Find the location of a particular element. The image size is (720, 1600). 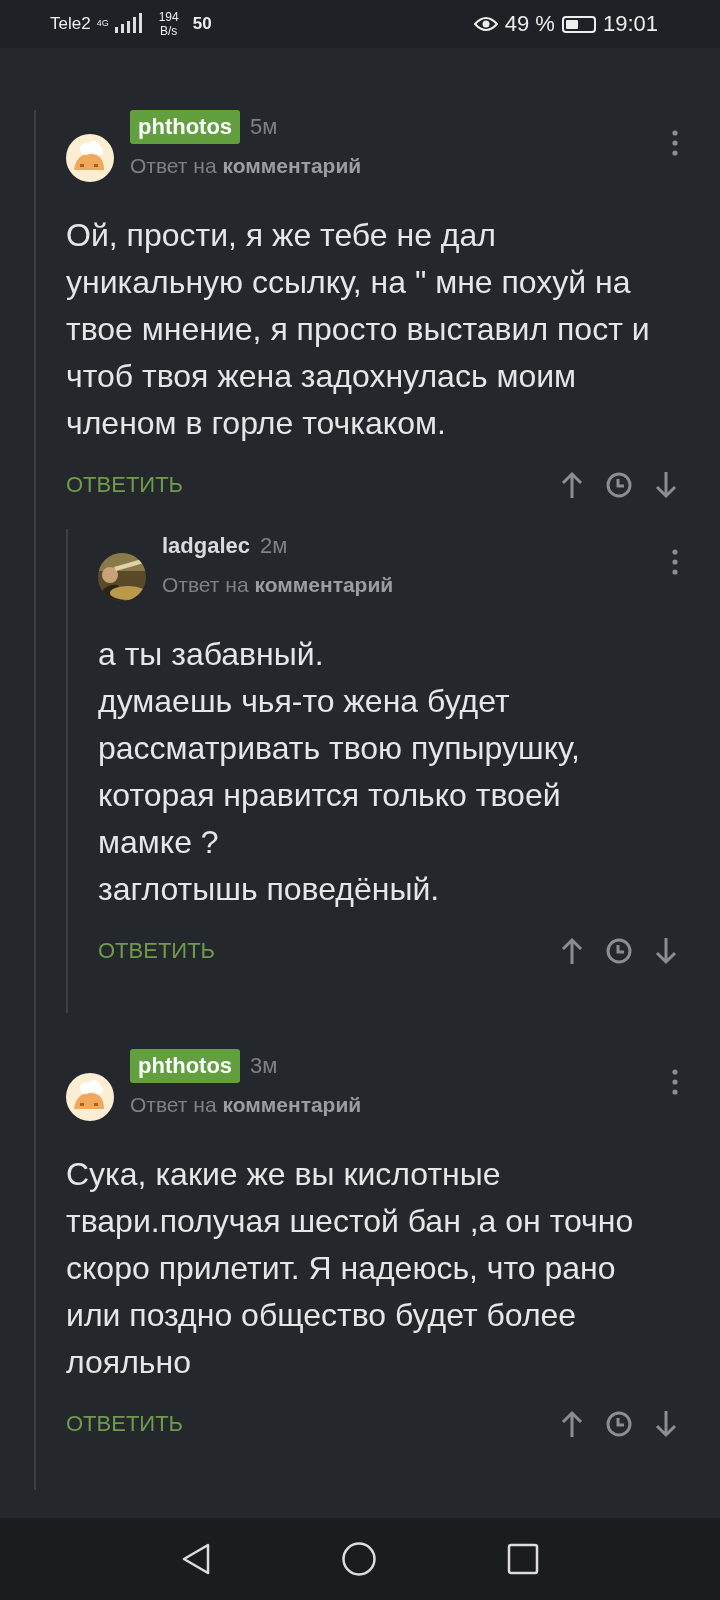

home-icon is located at coordinates (359, 1559).